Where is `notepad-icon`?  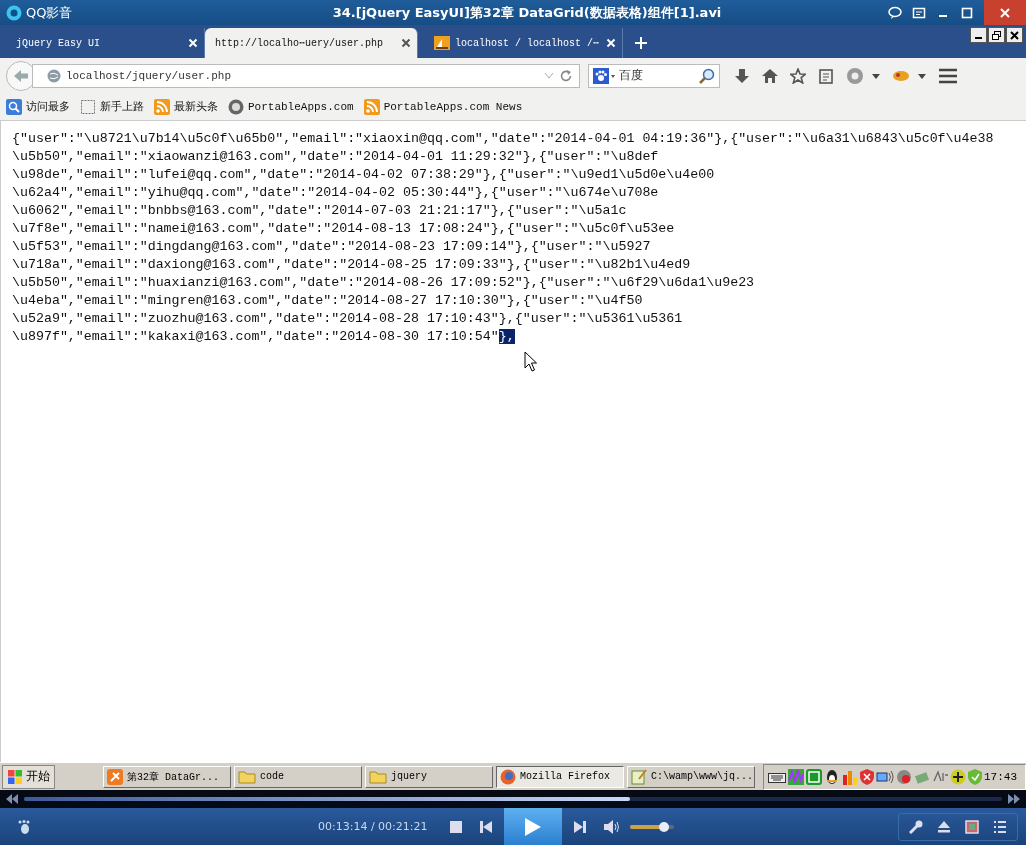
notepad-icon is located at coordinates (639, 776).